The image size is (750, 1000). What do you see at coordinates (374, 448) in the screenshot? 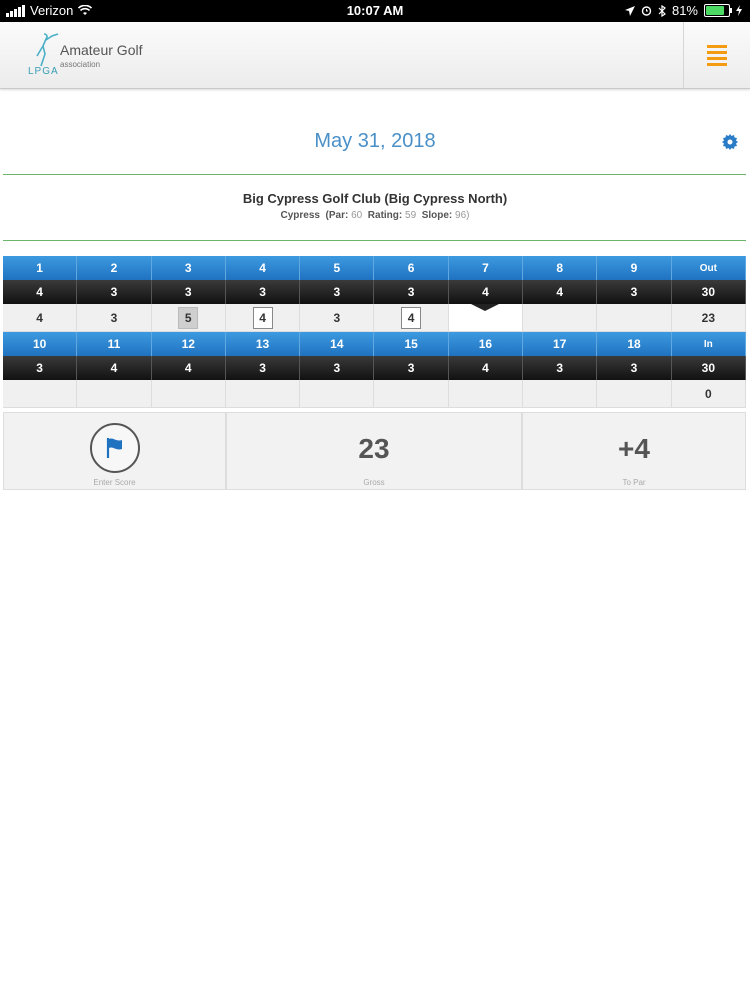
I see `gross-value: 23` at bounding box center [374, 448].